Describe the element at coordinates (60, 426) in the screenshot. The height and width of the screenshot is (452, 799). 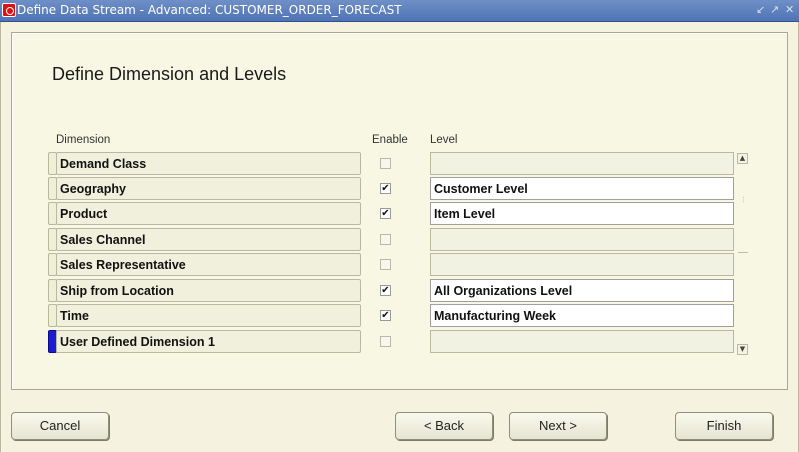
I see `cancel-button: Cancel` at that location.